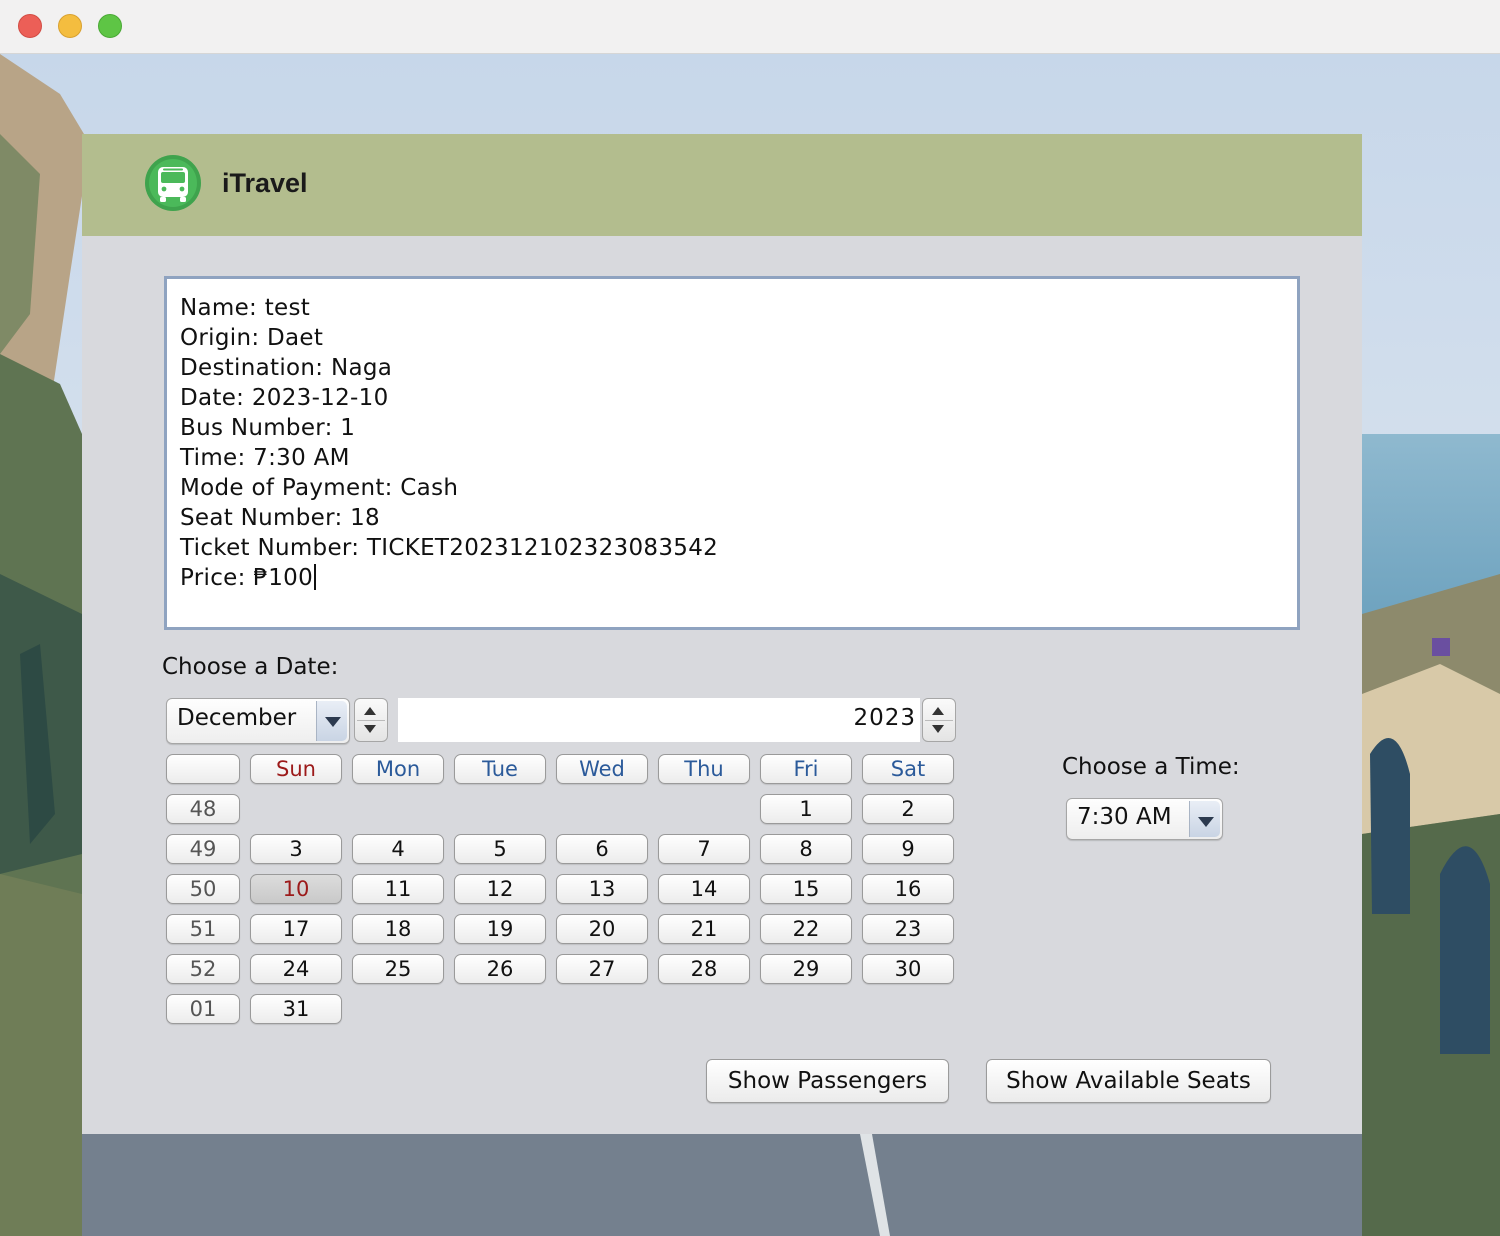  I want to click on month-combobox: December, so click(258, 721).